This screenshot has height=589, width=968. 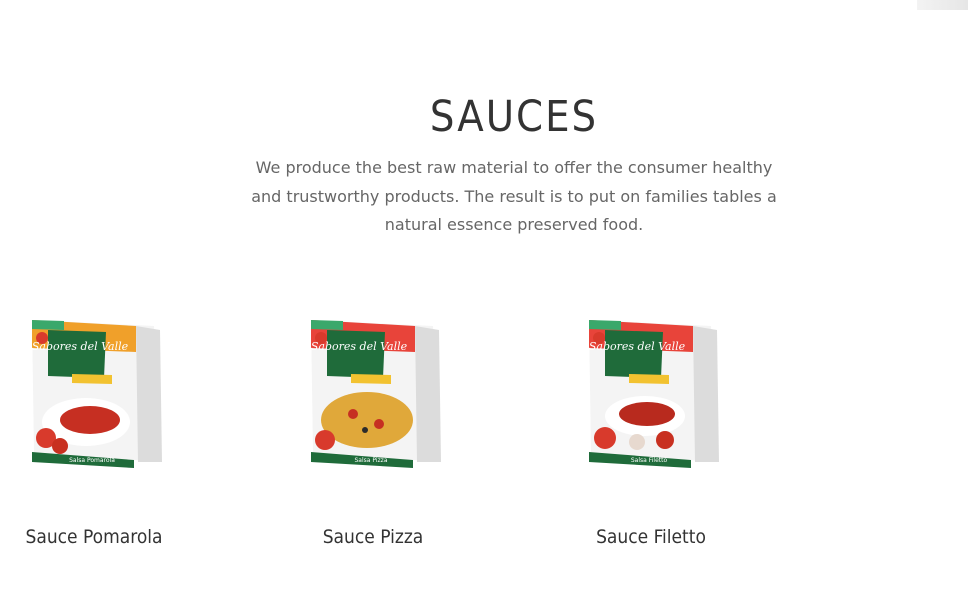 I want to click on product-name: Sauce Pomarola, so click(x=94, y=537).